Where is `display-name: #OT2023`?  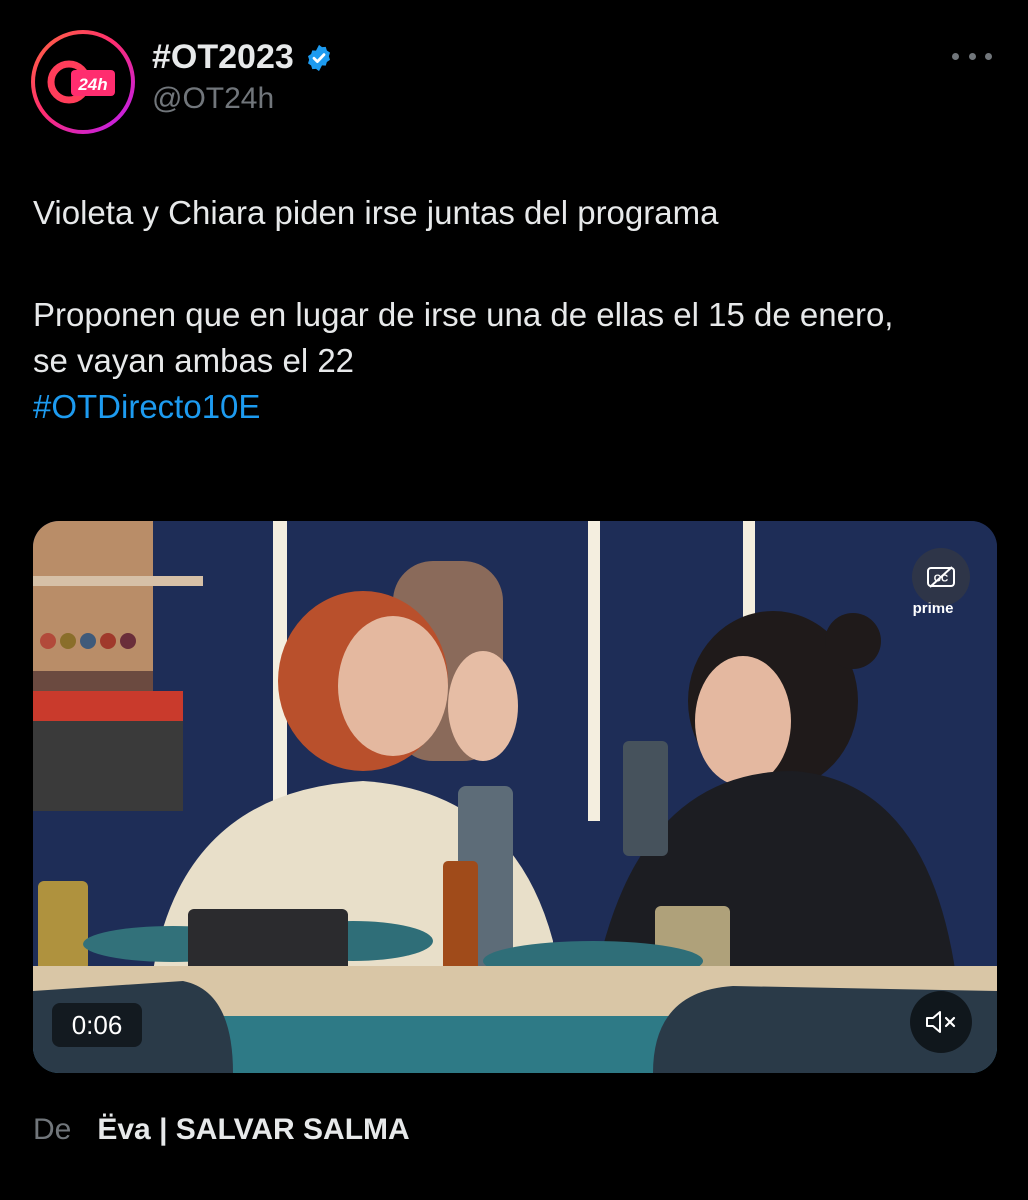 display-name: #OT2023 is located at coordinates (223, 57).